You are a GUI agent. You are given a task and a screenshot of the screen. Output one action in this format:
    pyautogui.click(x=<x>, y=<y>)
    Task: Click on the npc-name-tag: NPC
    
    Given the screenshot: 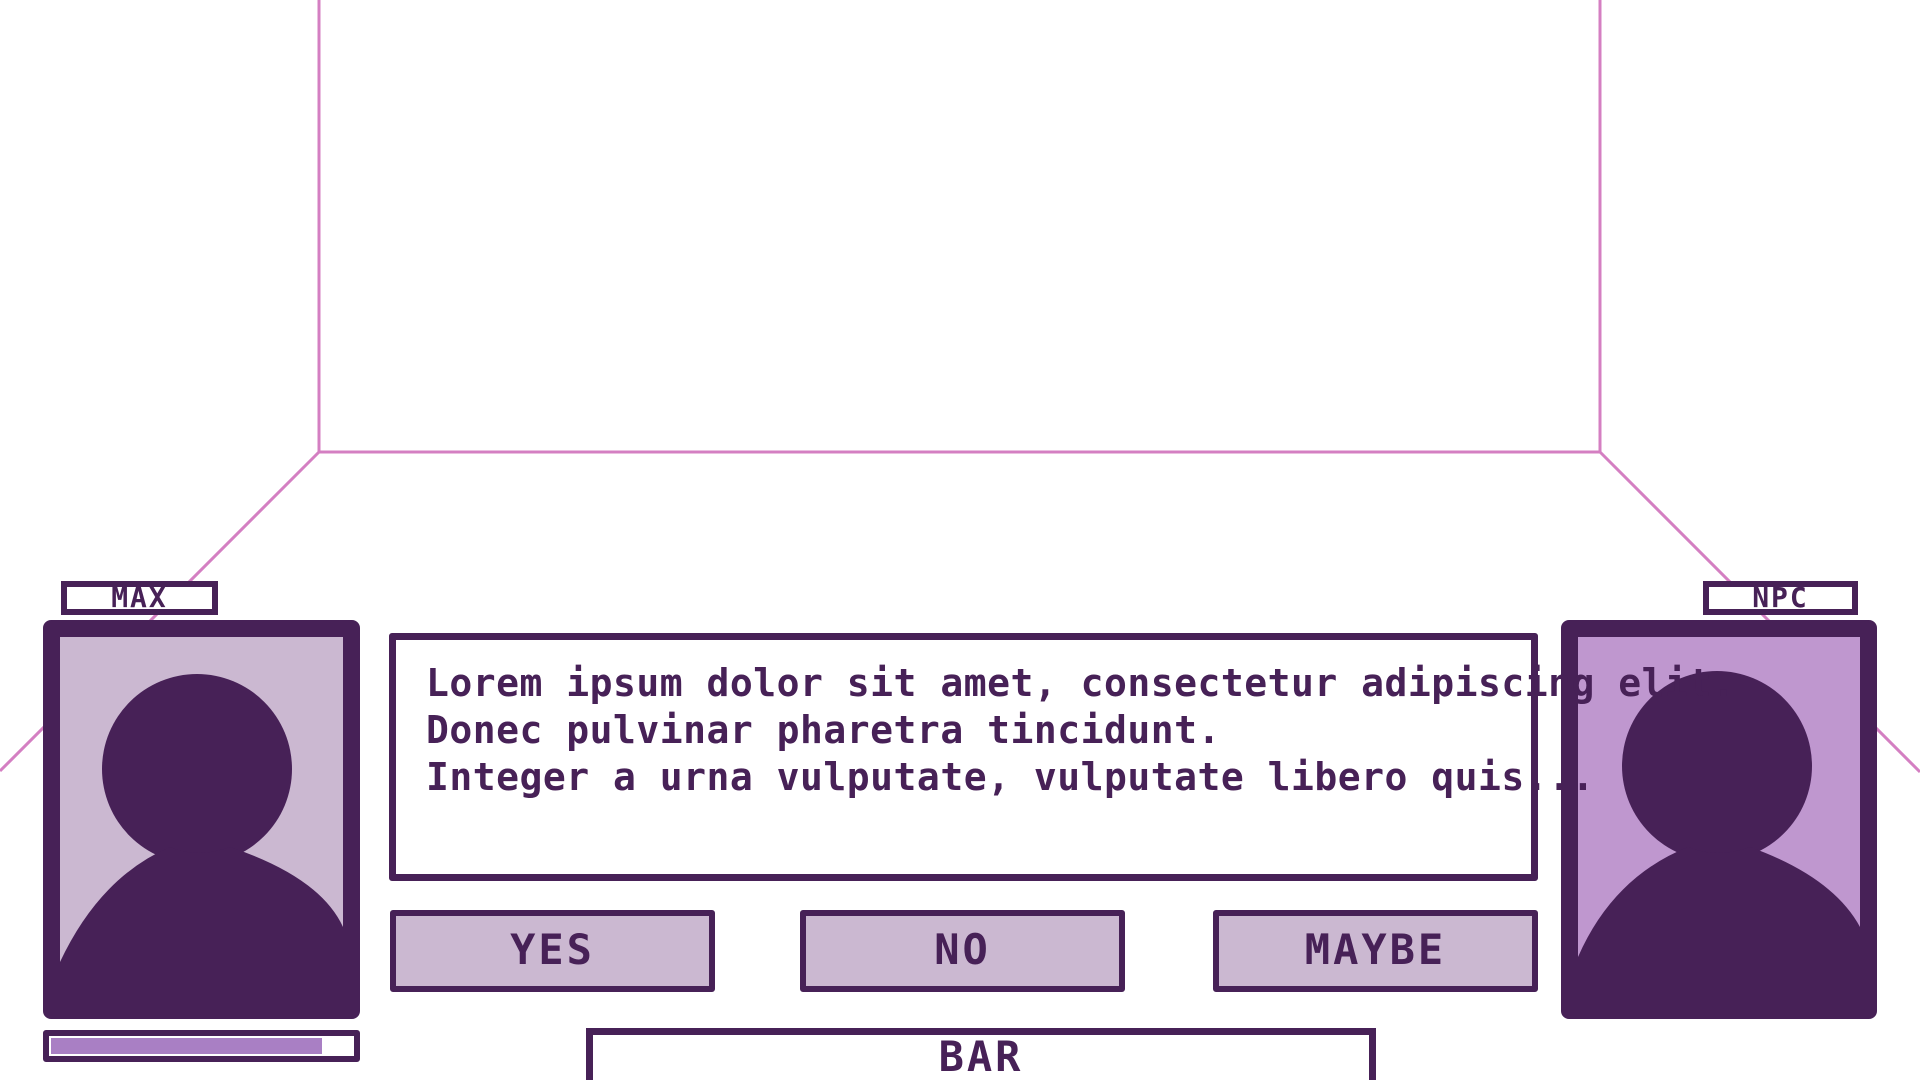 What is the action you would take?
    pyautogui.click(x=1780, y=598)
    